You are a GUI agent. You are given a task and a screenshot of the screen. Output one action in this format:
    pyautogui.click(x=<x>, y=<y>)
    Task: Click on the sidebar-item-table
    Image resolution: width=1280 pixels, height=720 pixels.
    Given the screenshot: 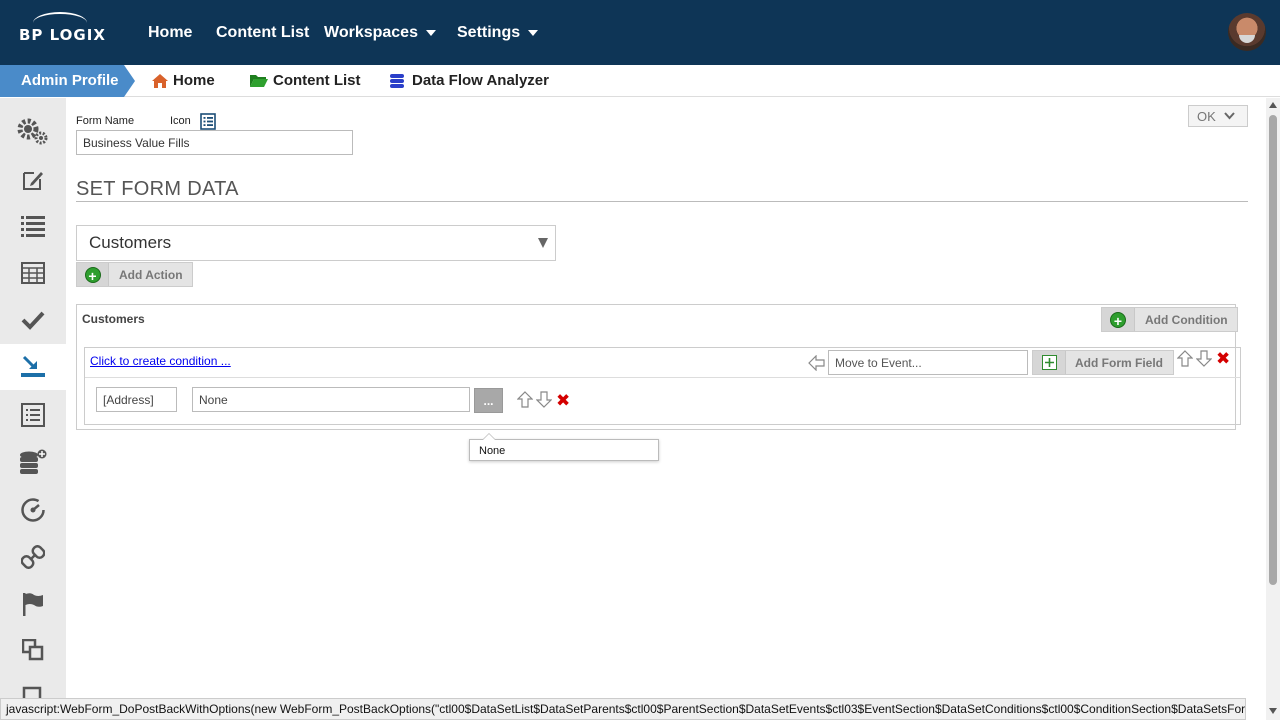 What is the action you would take?
    pyautogui.click(x=33, y=273)
    